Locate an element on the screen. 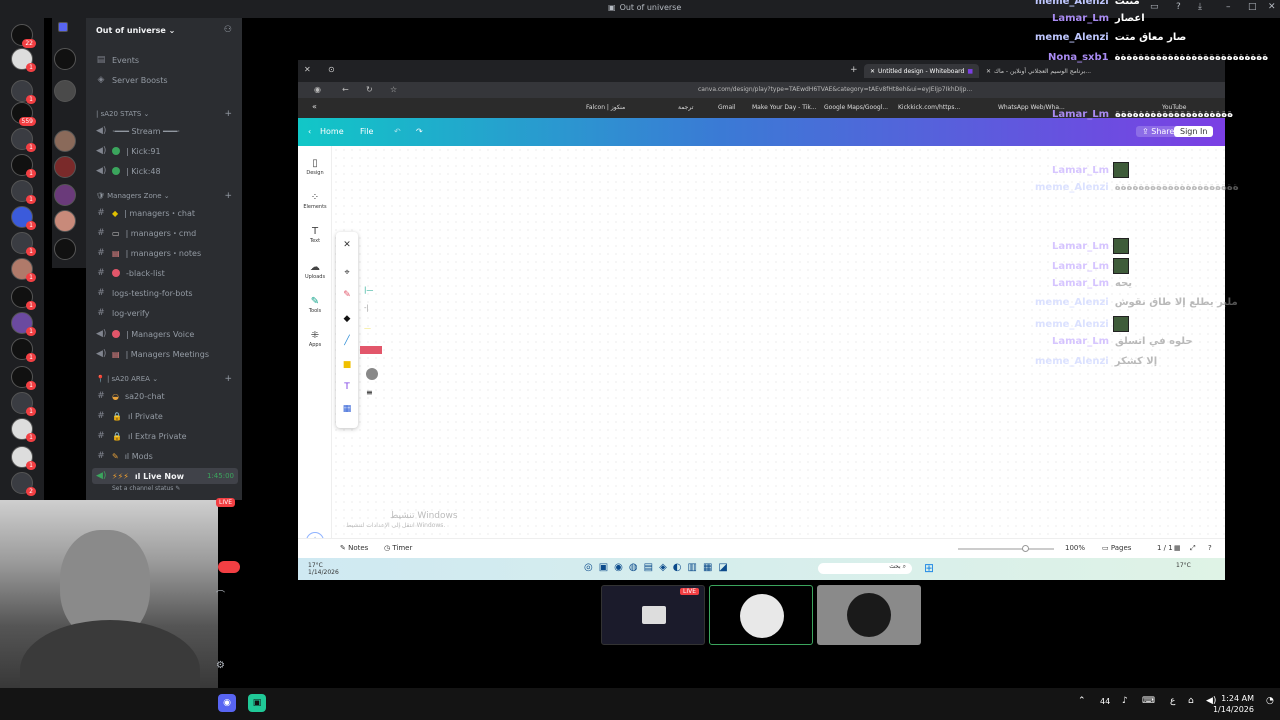 This screenshot has height=720, width=1280. discord-app-icon: ◉ is located at coordinates (227, 703).